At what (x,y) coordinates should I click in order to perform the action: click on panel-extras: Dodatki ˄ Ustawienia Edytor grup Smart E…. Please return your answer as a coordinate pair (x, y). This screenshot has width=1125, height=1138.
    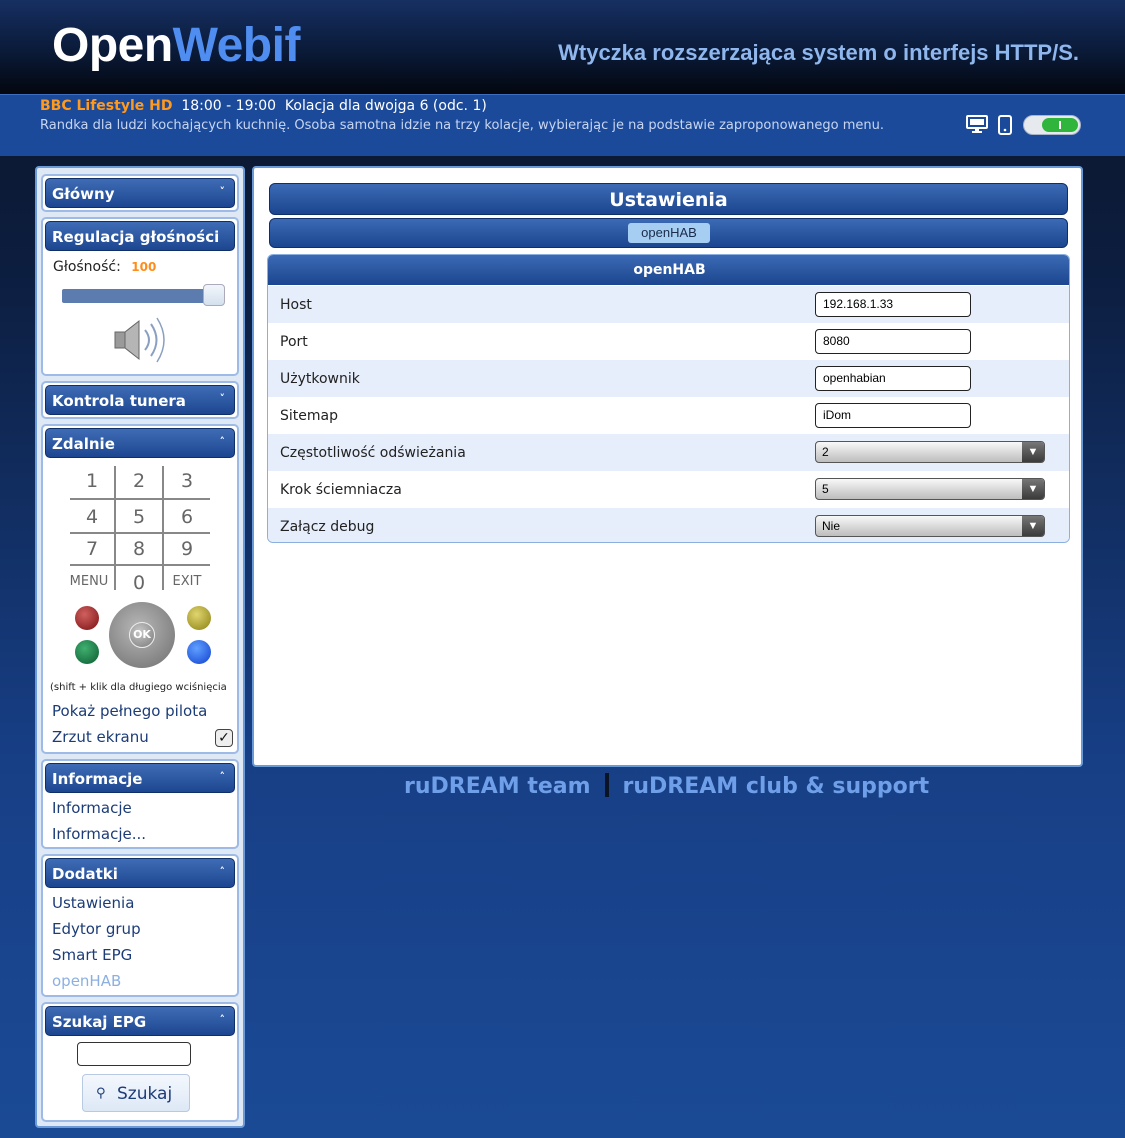
    Looking at the image, I should click on (140, 925).